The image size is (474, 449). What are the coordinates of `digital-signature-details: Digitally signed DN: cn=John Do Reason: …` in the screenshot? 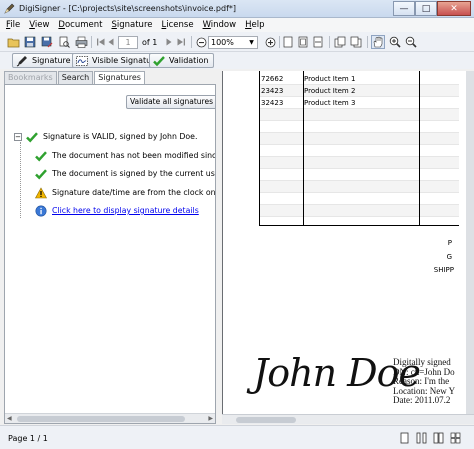 It's located at (424, 381).